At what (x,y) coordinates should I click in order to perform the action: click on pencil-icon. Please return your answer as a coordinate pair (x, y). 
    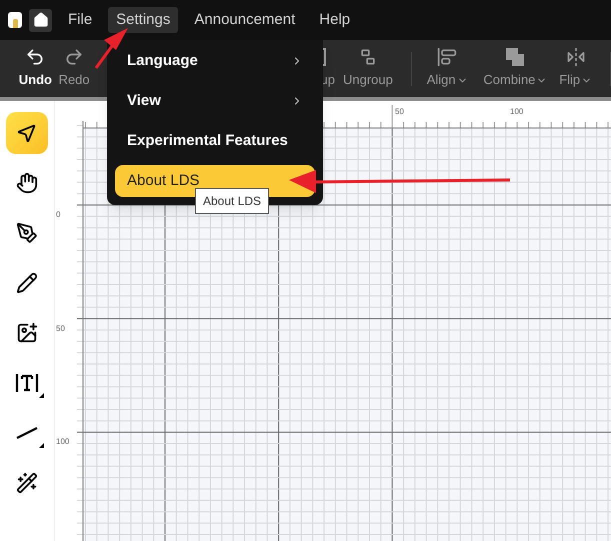
    Looking at the image, I should click on (27, 283).